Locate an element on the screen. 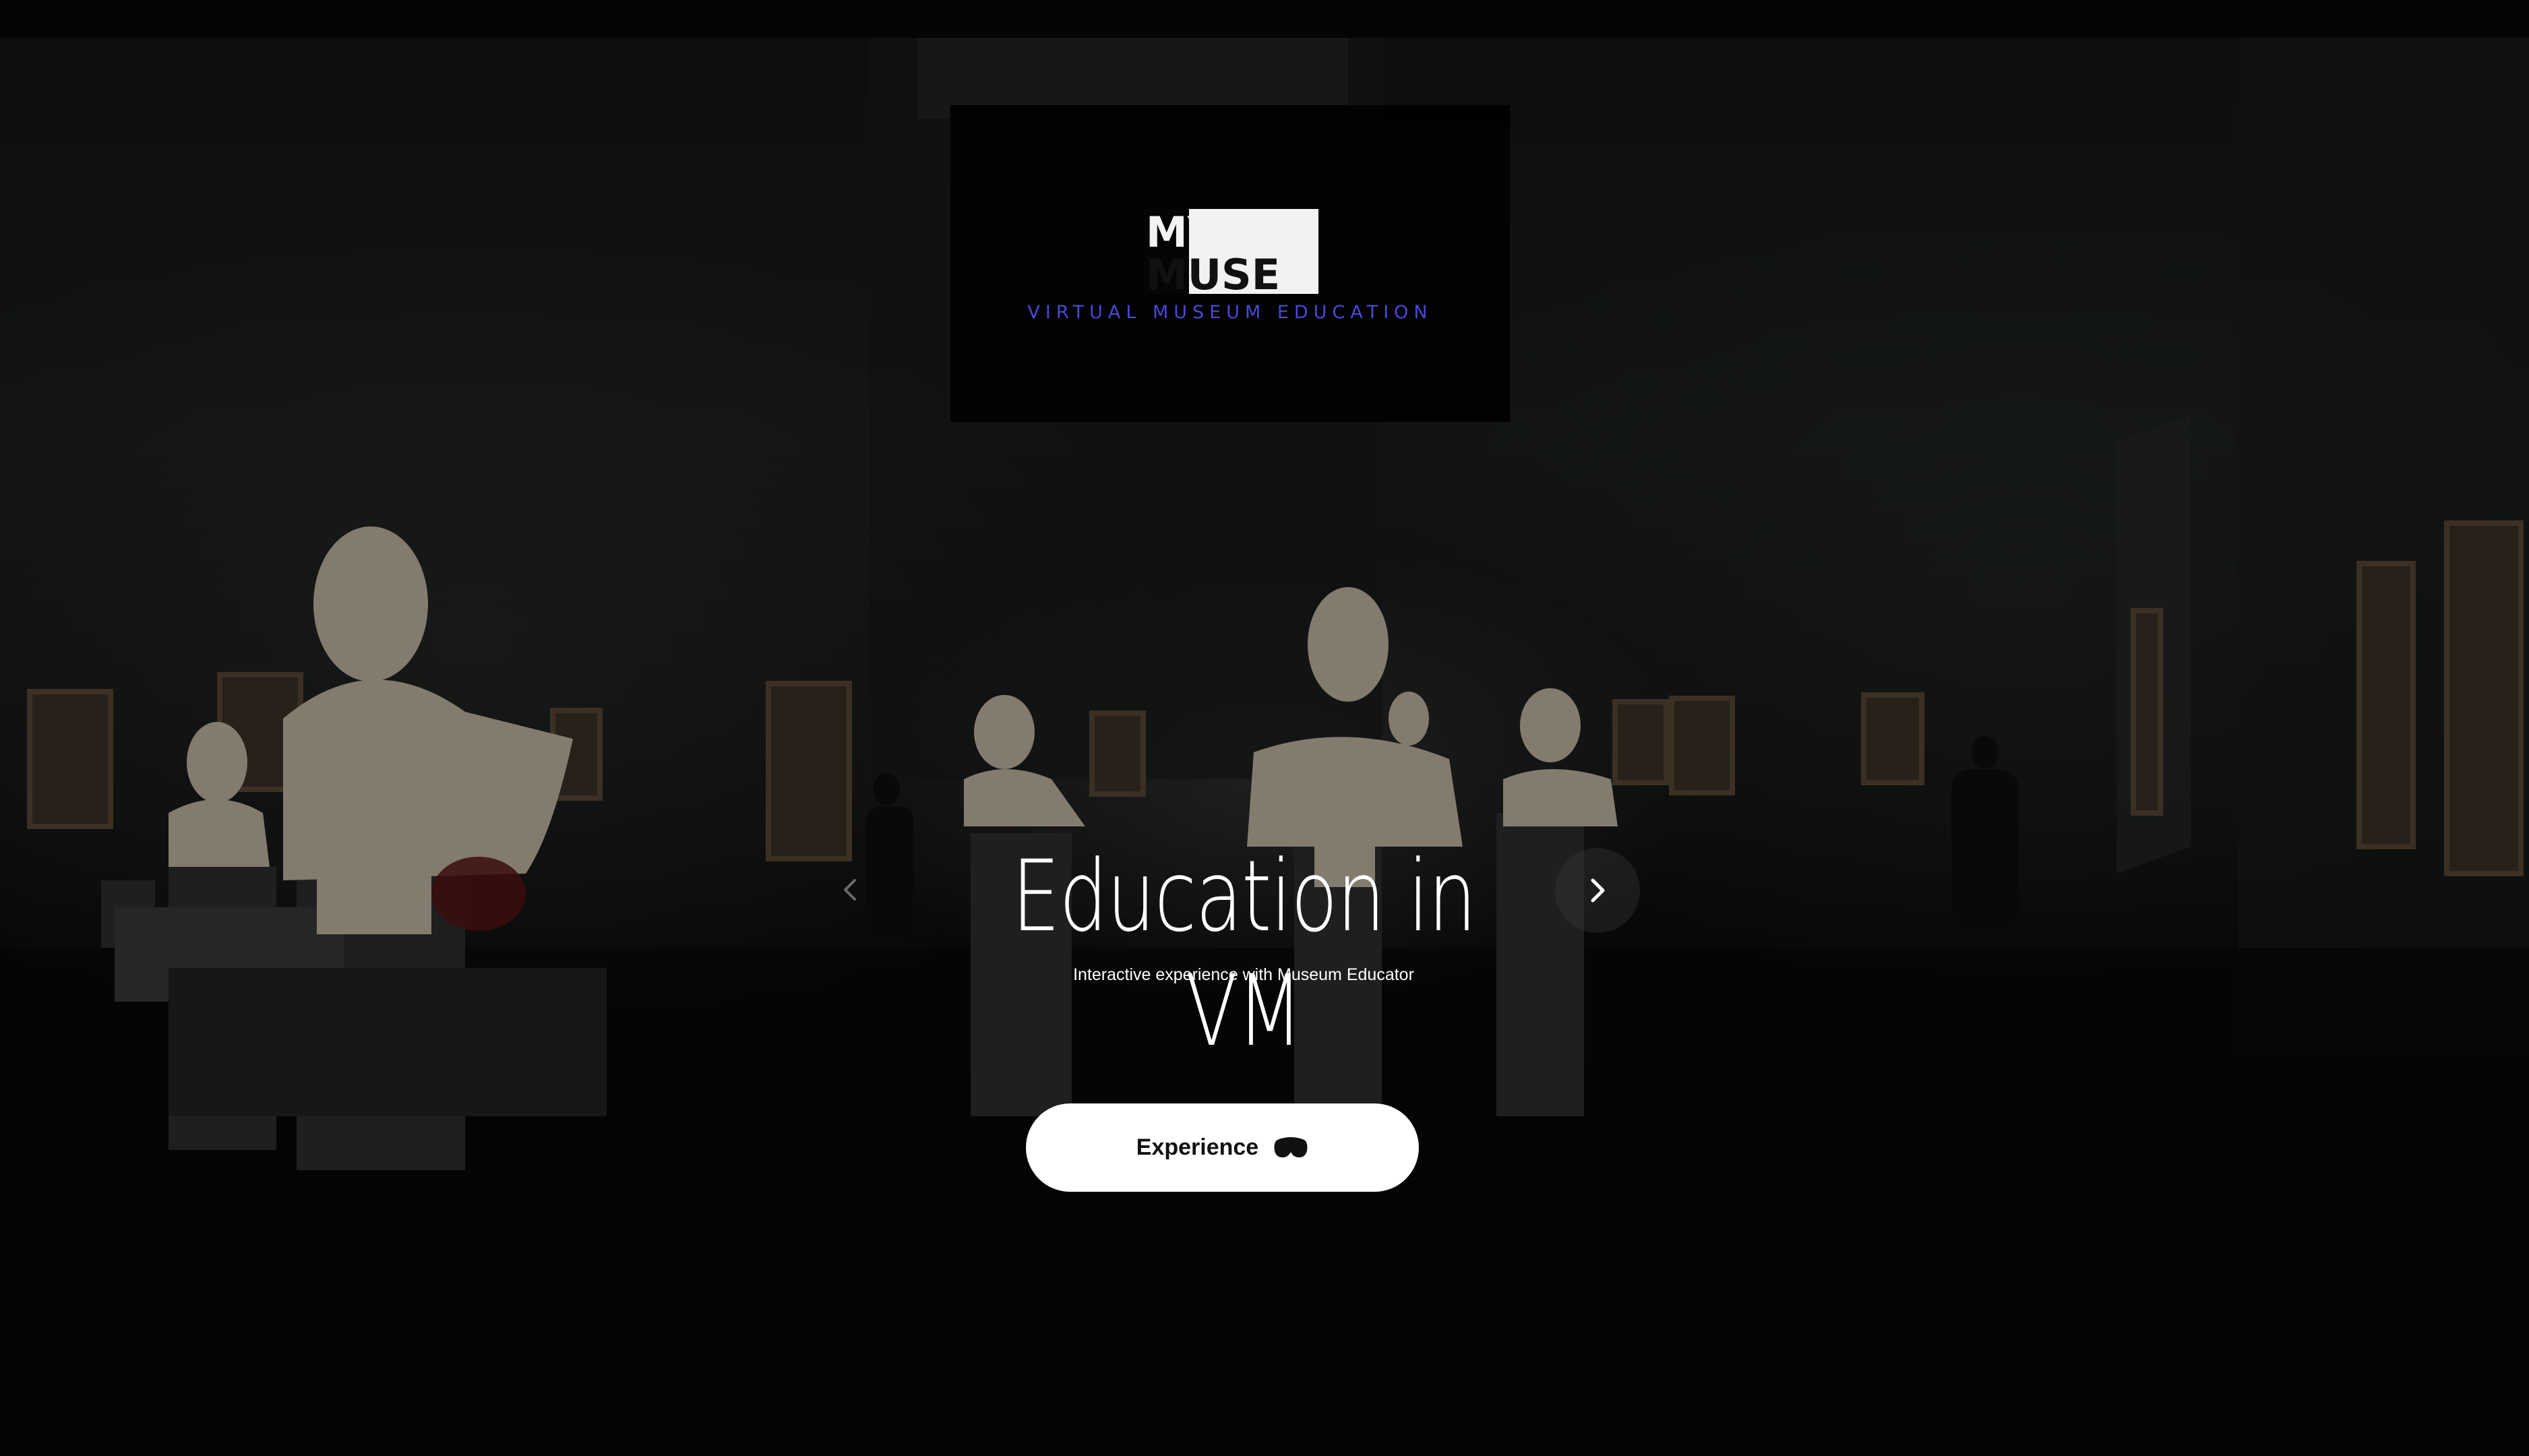  chevron-left-icon is located at coordinates (850, 890).